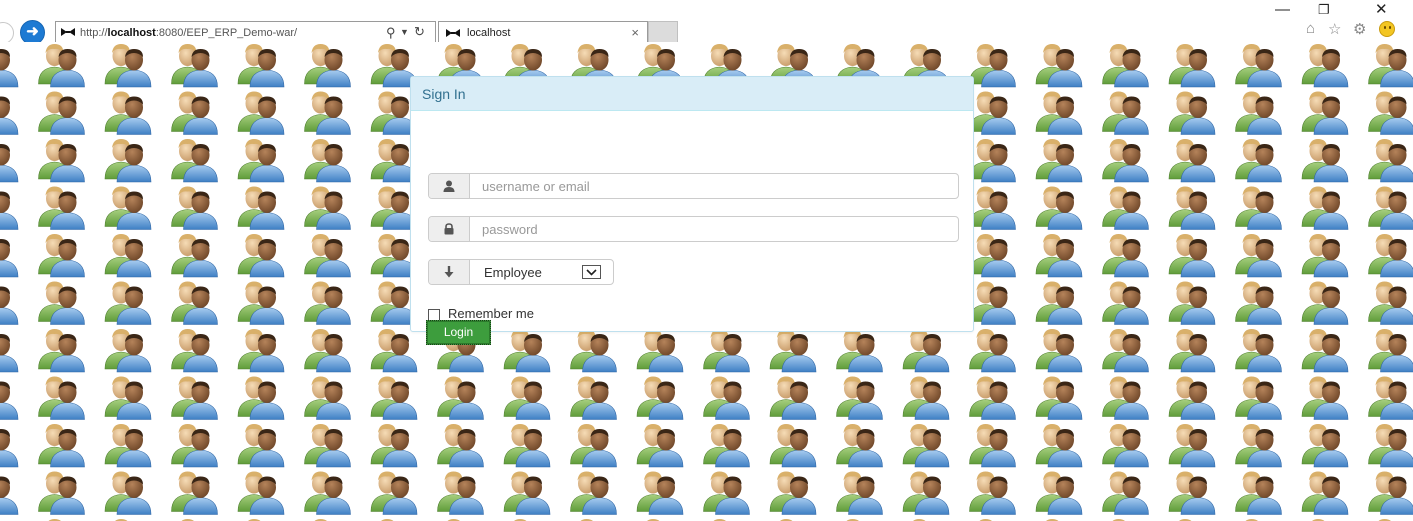 The height and width of the screenshot is (521, 1413). I want to click on arrow-down-icon, so click(449, 272).